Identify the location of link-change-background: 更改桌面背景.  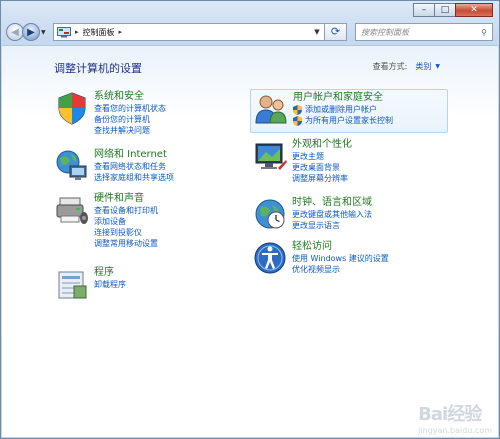
(322, 167).